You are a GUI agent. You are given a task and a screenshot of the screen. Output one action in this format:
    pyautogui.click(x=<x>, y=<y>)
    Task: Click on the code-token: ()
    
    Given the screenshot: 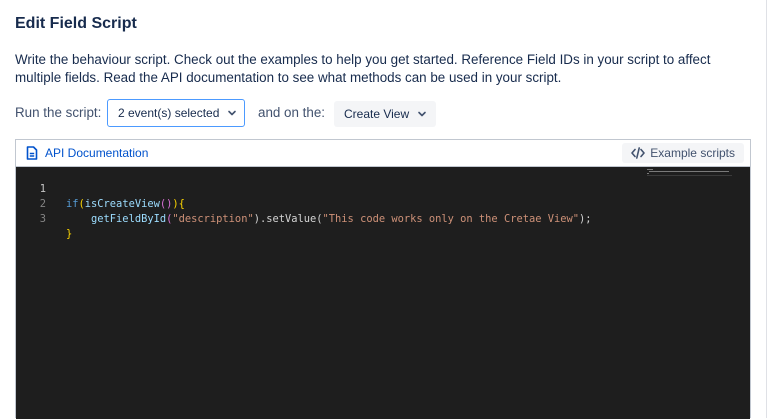 What is the action you would take?
    pyautogui.click(x=166, y=204)
    